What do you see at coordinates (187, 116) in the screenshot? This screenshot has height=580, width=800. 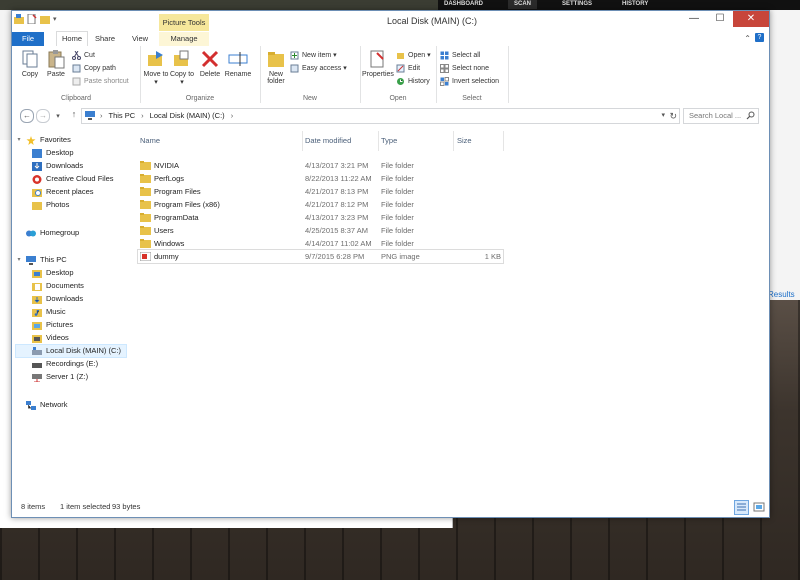 I see `breadcrumb-local-disk: Local Disk (MAIN) (C:)` at bounding box center [187, 116].